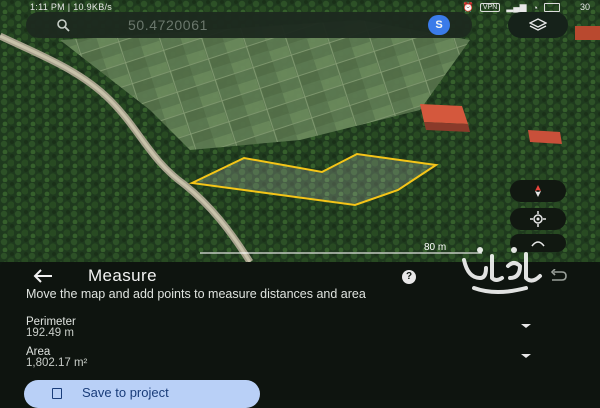  I want to click on bookmark-icon, so click(57, 393).